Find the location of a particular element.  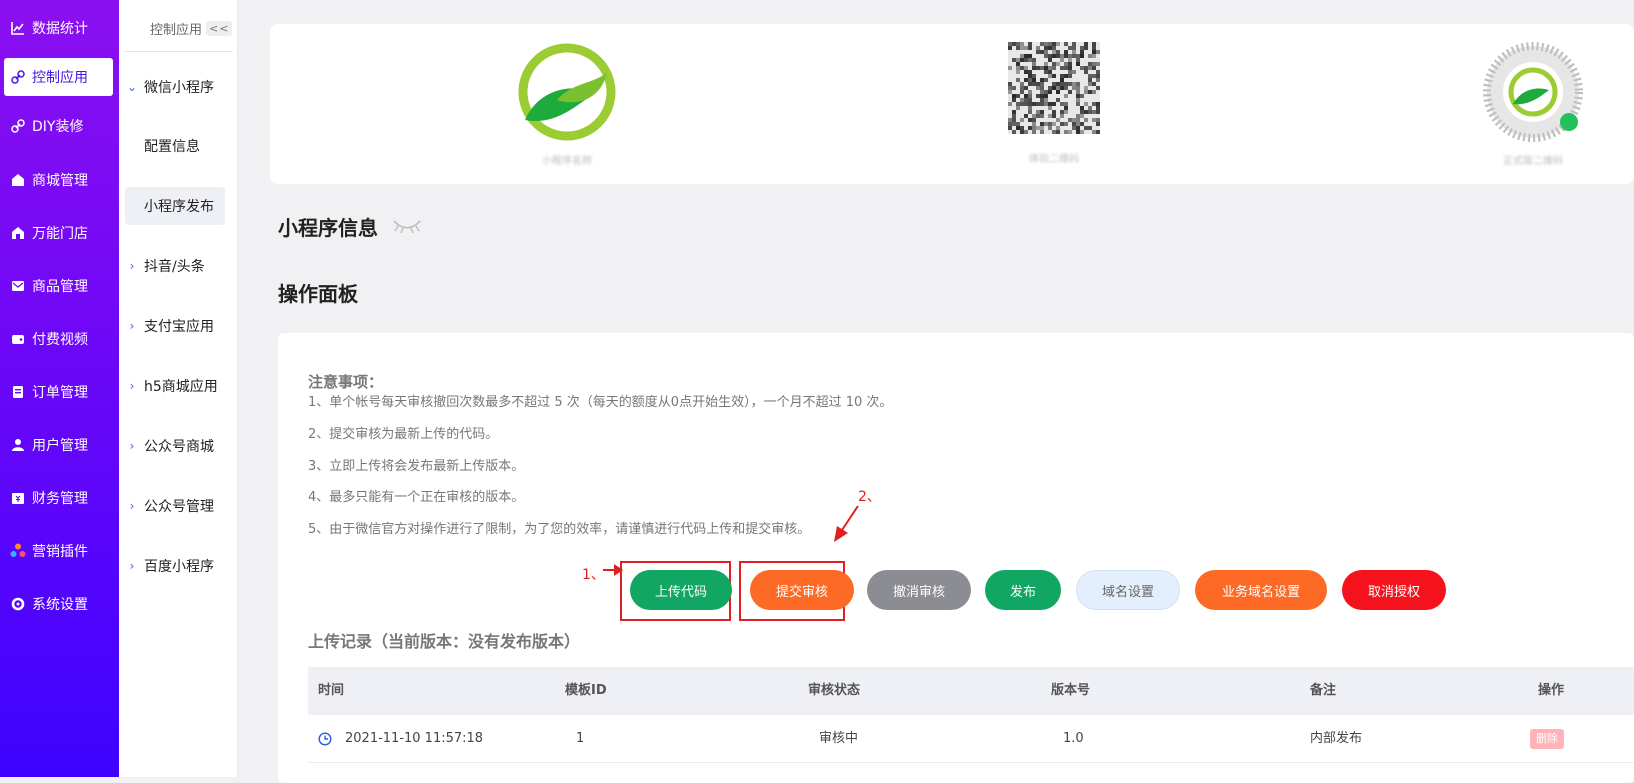

notice-item: 5、由于微信官方对操作进行了限制，为了您的效率，请谨慎进行代码上传和提交审核。 is located at coordinates (559, 529).